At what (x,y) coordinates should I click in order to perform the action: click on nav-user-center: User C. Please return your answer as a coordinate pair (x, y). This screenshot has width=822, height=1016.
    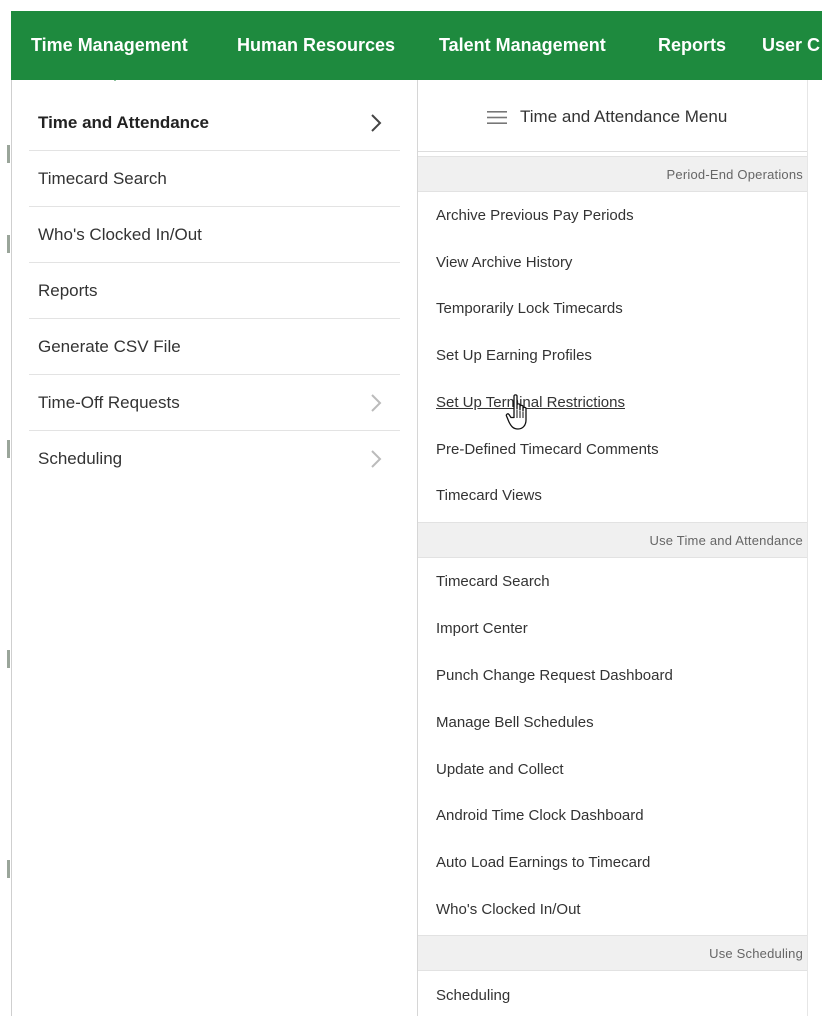
    Looking at the image, I should click on (791, 45).